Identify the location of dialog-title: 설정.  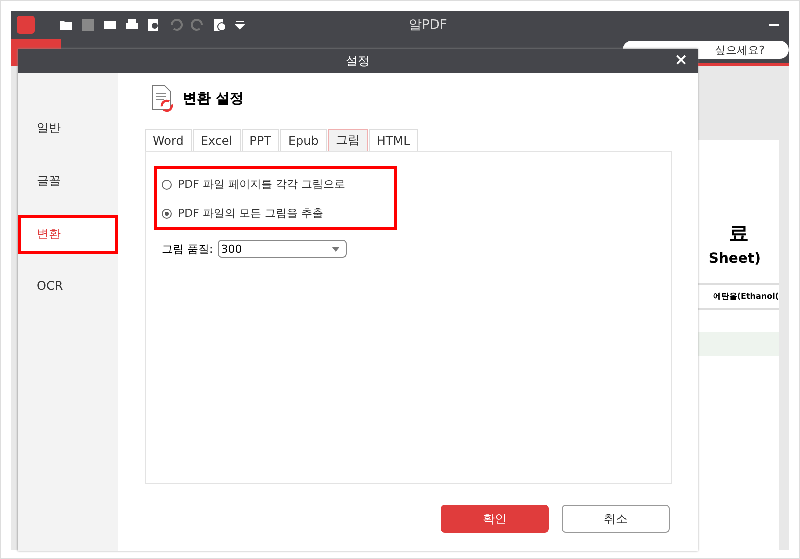
(358, 61).